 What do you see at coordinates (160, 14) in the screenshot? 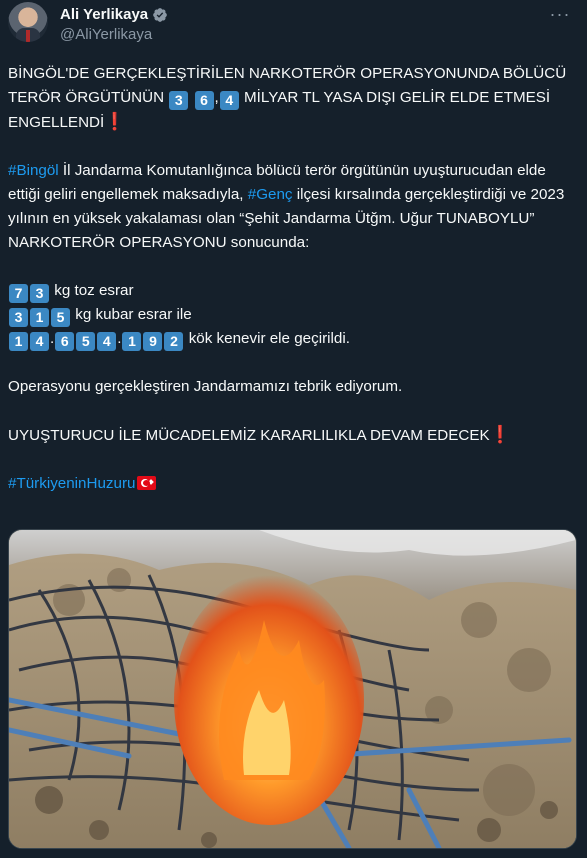
I see `verified-badge-icon` at bounding box center [160, 14].